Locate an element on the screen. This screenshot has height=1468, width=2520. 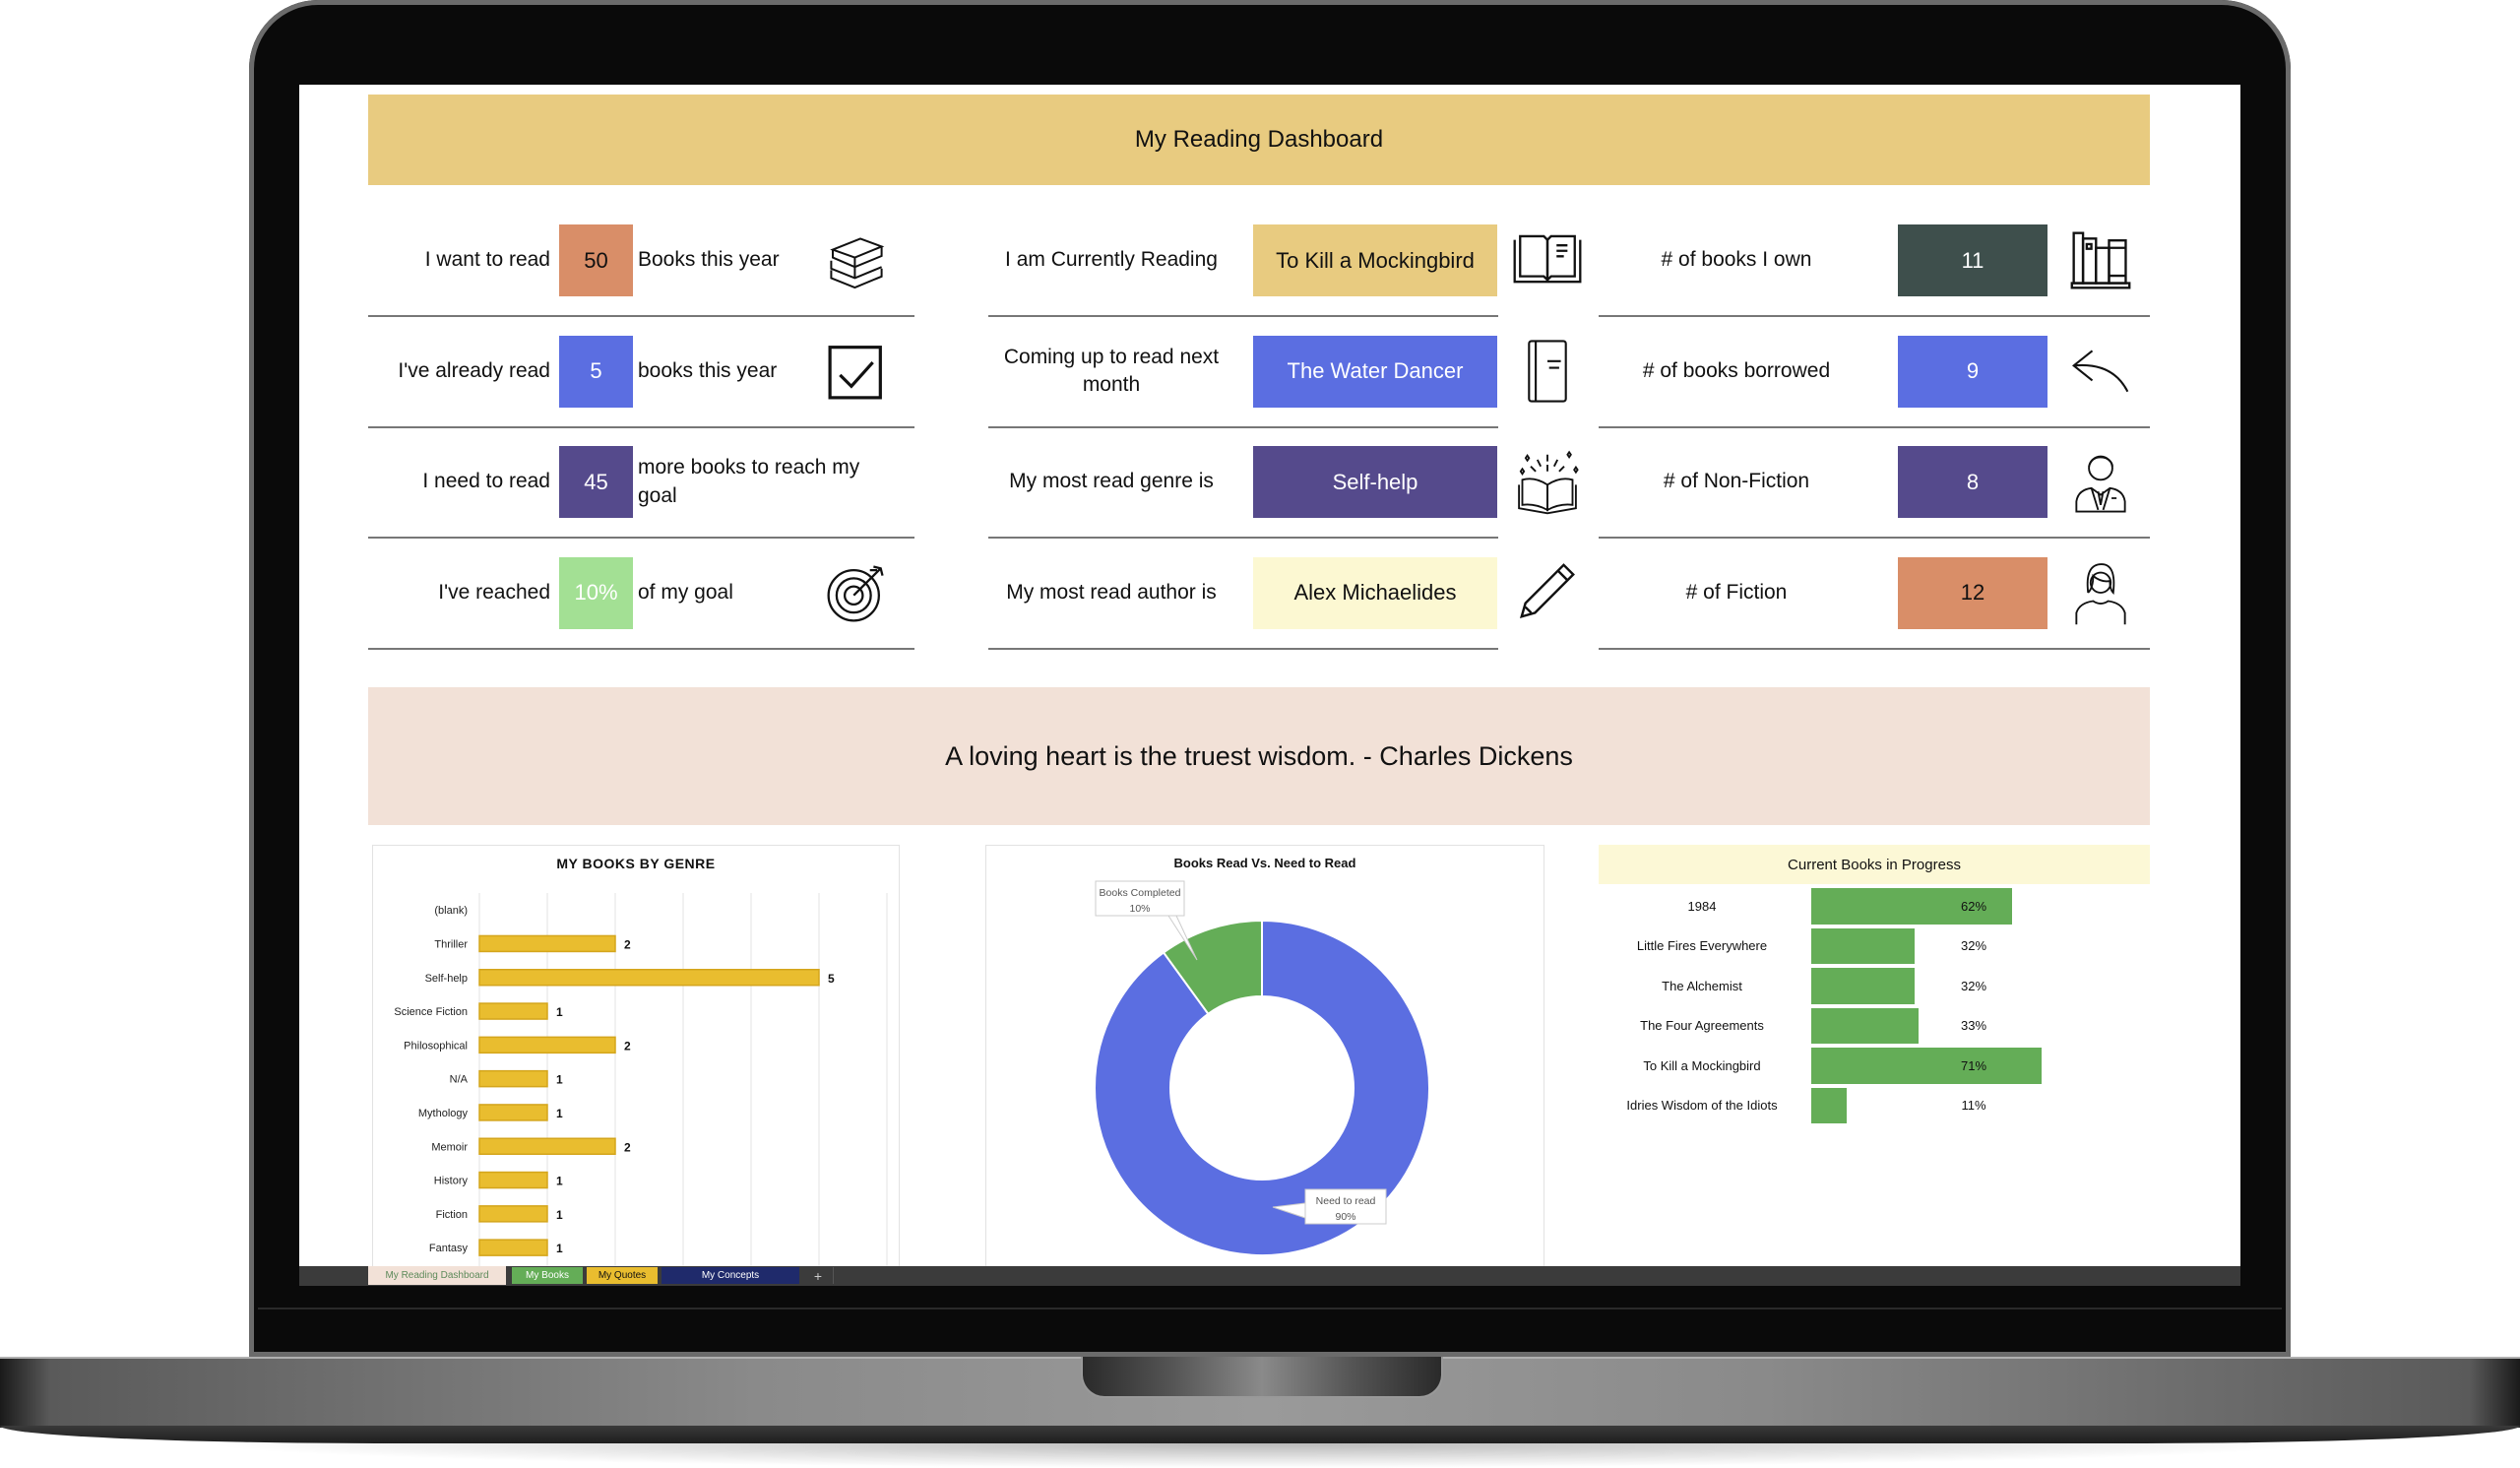
count-label: # of Fiction is located at coordinates (1736, 592).